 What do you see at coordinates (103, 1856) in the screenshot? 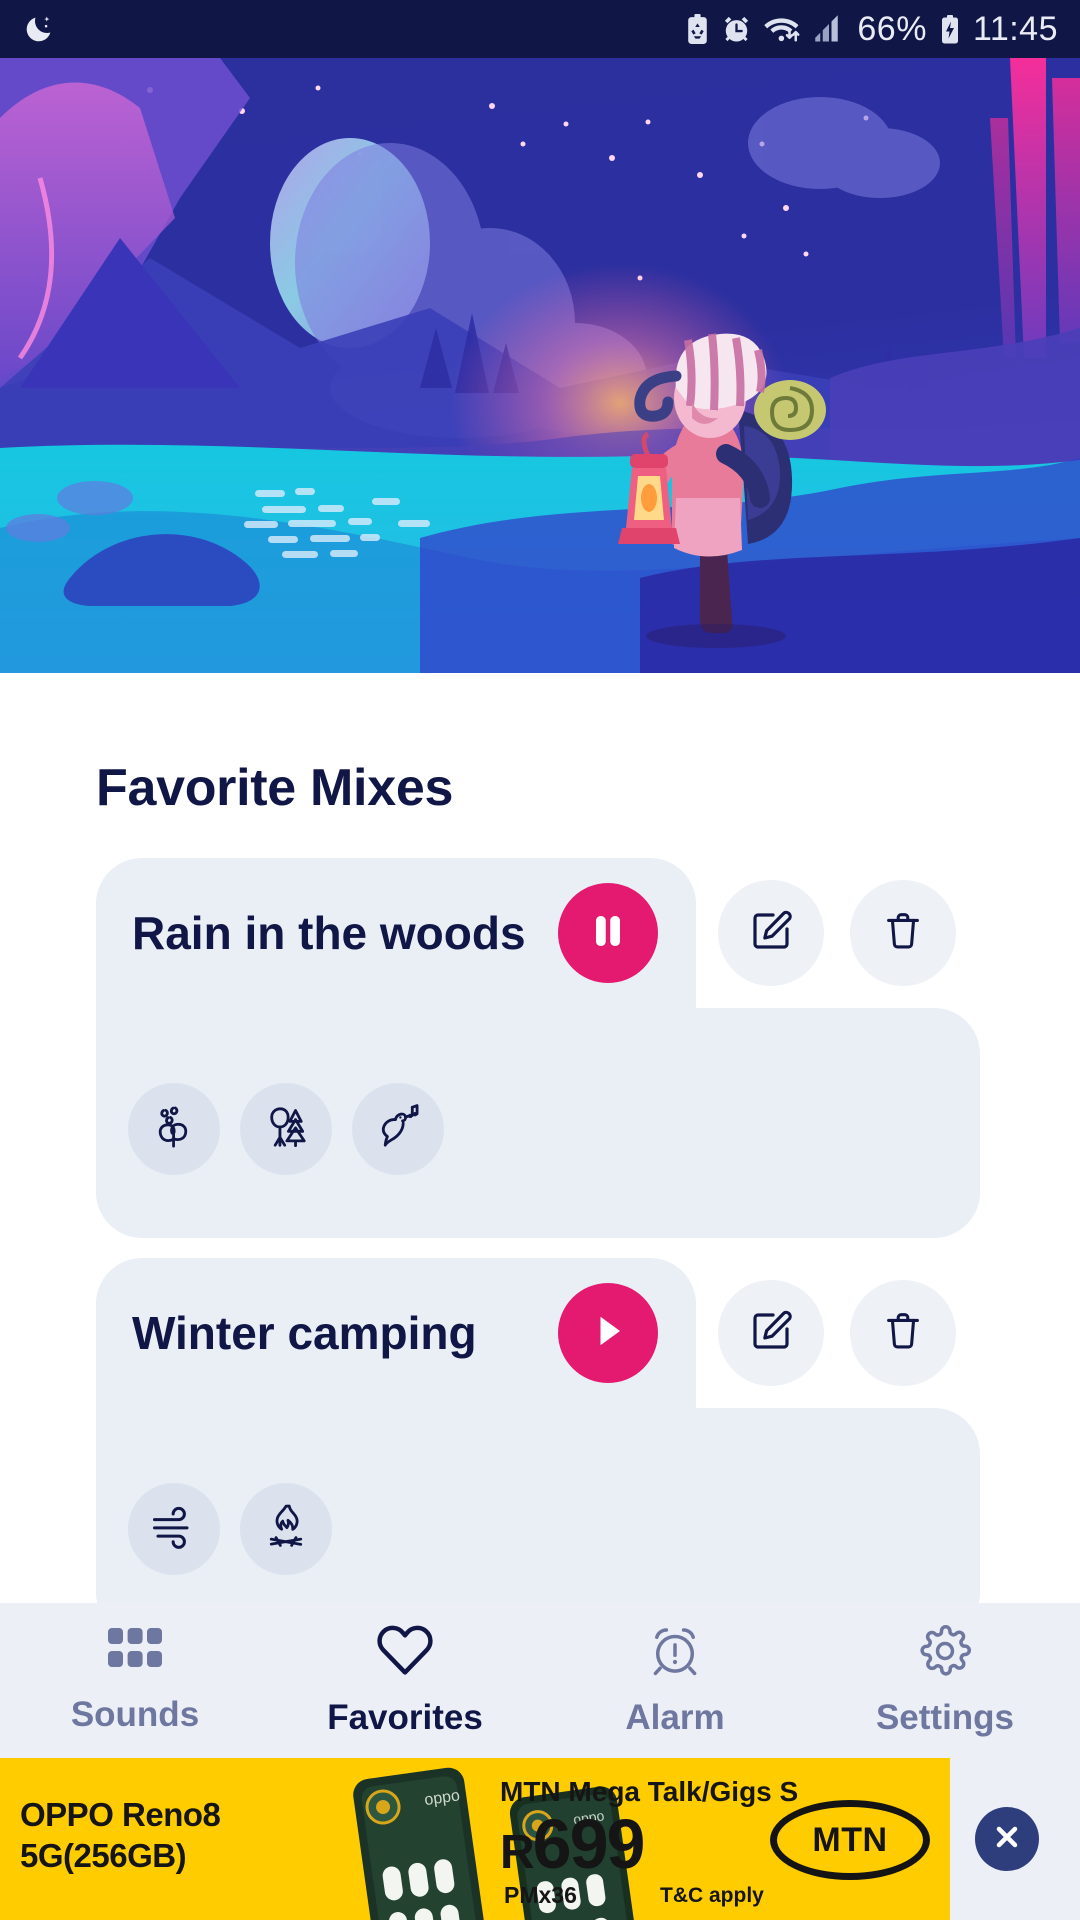
I see `ad-product-variant: 5G(256GB)` at bounding box center [103, 1856].